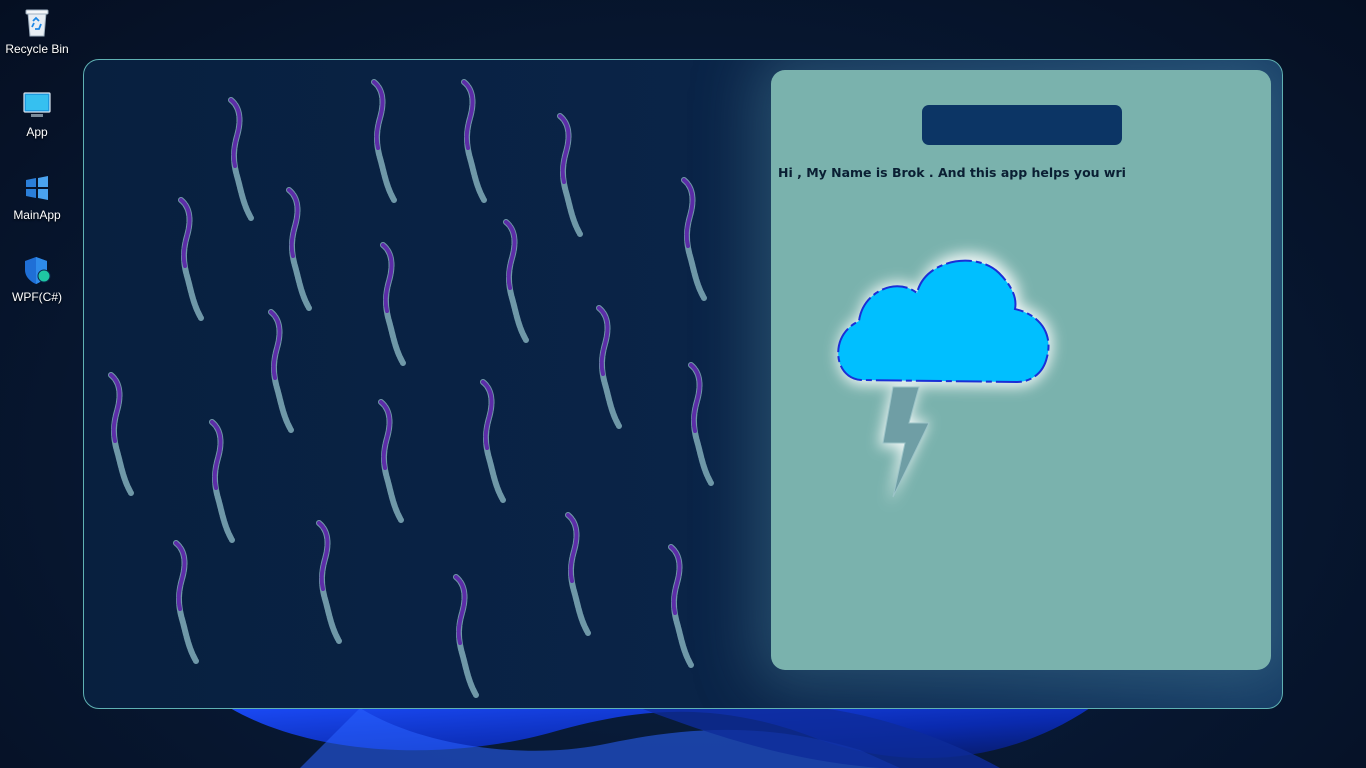  What do you see at coordinates (1022, 125) in the screenshot?
I see `name-bar` at bounding box center [1022, 125].